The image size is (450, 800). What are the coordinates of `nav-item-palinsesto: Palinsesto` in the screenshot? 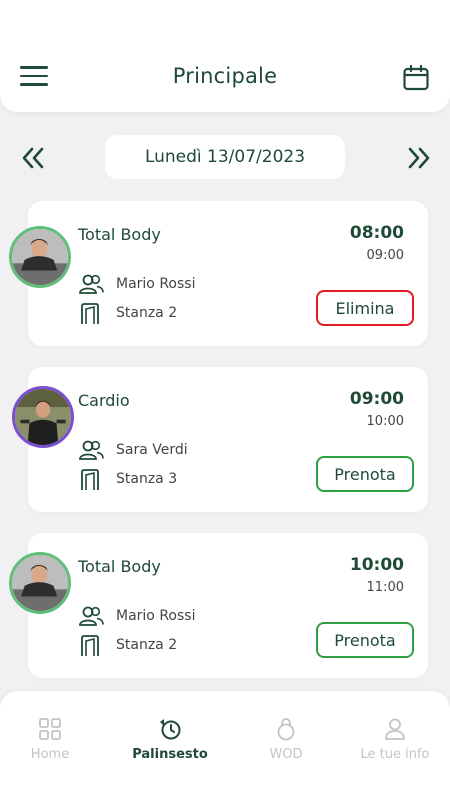 It's located at (170, 739).